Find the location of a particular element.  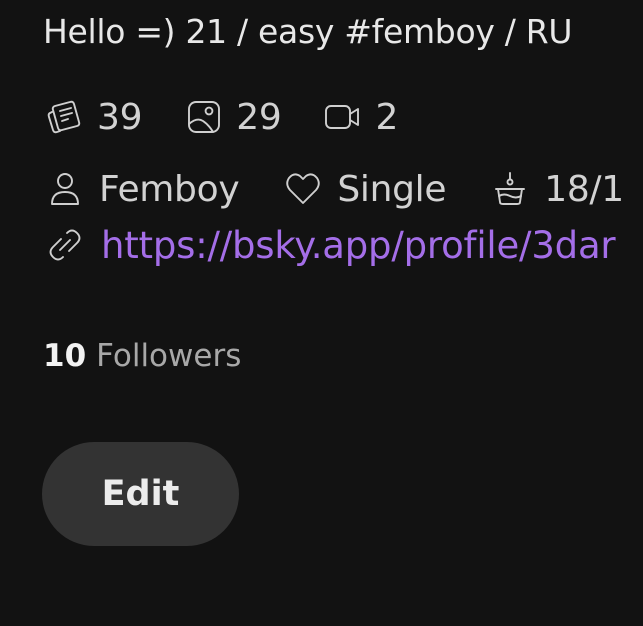

link-icon is located at coordinates (65, 245).